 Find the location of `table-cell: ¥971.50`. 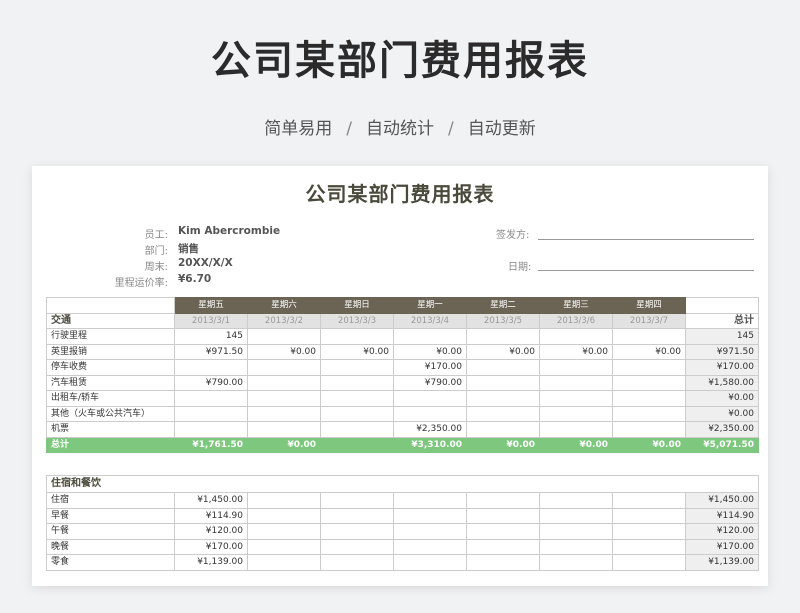

table-cell: ¥971.50 is located at coordinates (211, 351).